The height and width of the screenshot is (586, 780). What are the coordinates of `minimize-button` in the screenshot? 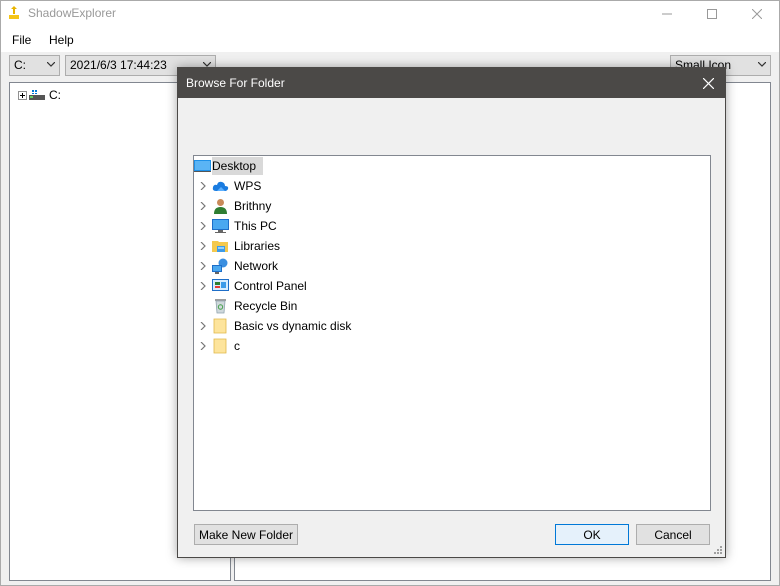 It's located at (666, 14).